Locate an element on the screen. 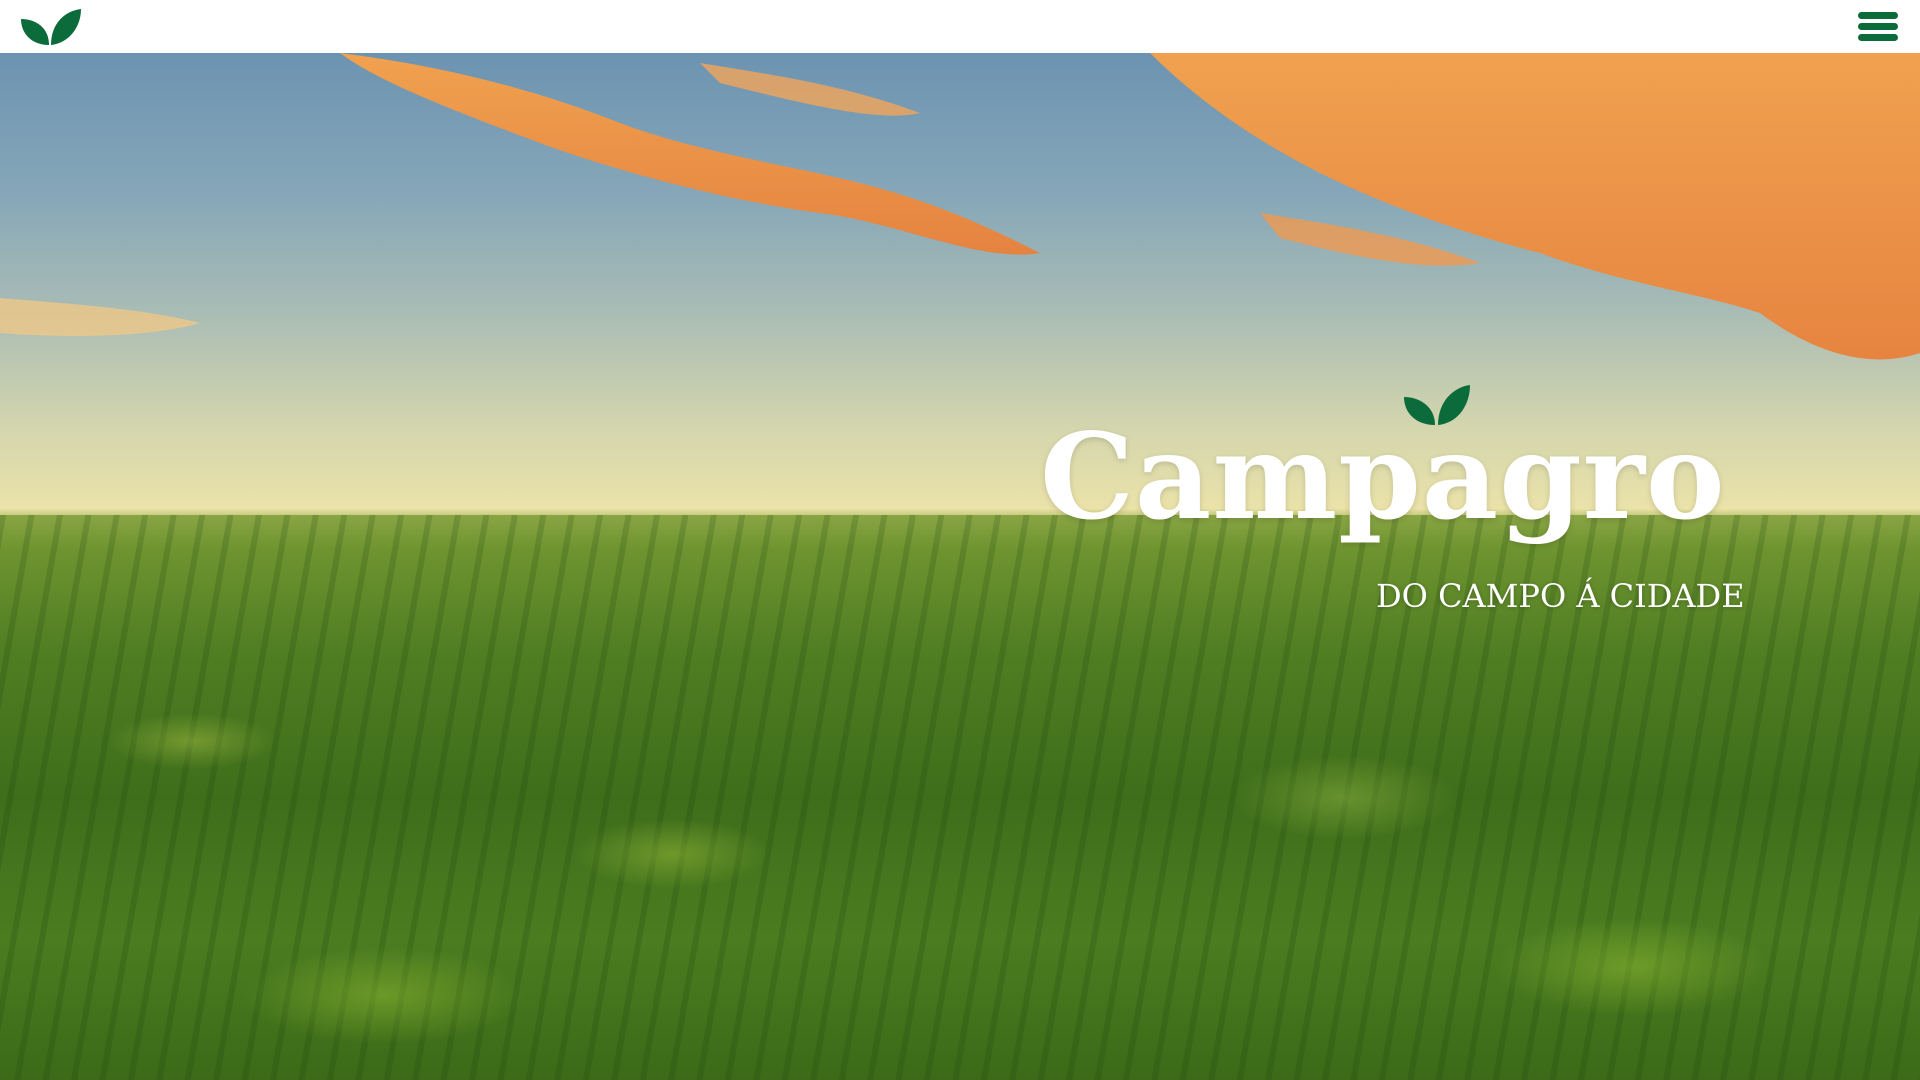  brand-lockup: Campagro DO CAMPO Á CIDADE is located at coordinates (1392, 503).